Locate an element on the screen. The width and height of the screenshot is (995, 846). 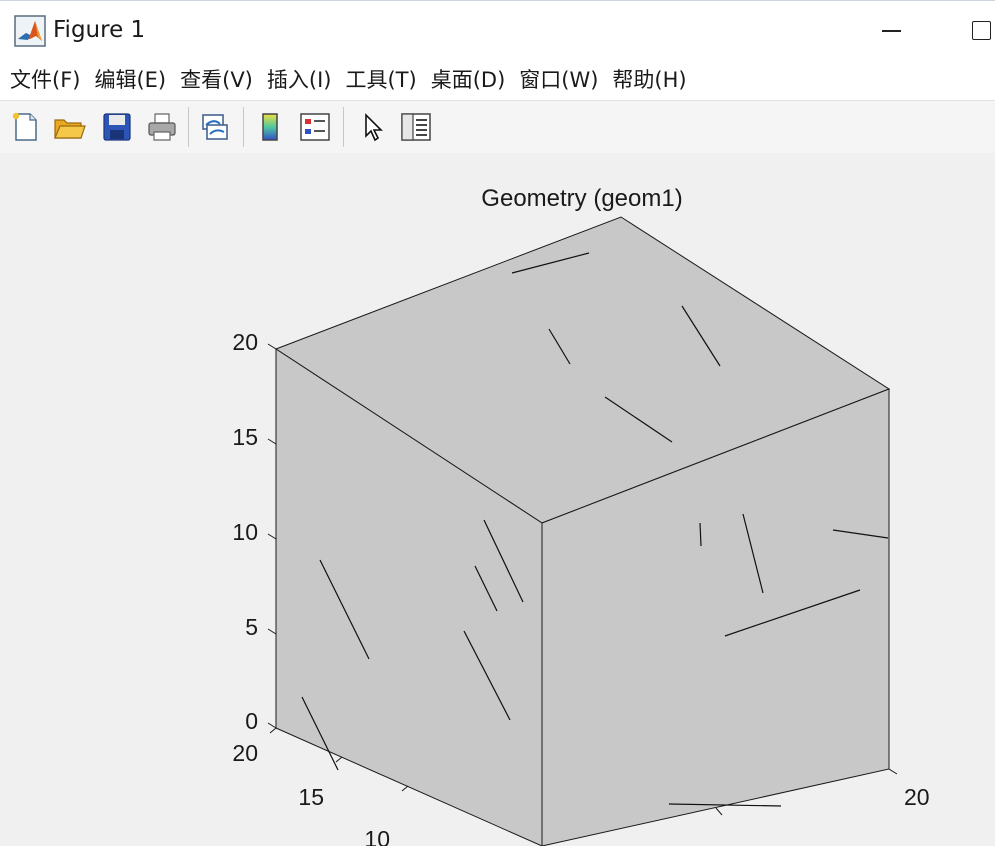
x-tick-label: 20 is located at coordinates (245, 753).